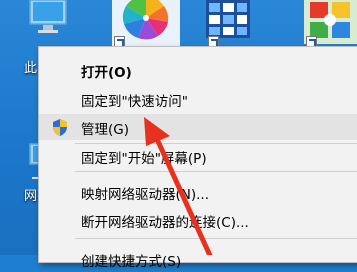 This screenshot has height=272, width=357. Describe the element at coordinates (106, 73) in the screenshot. I see `menu-item-label: 打开(O)` at that location.